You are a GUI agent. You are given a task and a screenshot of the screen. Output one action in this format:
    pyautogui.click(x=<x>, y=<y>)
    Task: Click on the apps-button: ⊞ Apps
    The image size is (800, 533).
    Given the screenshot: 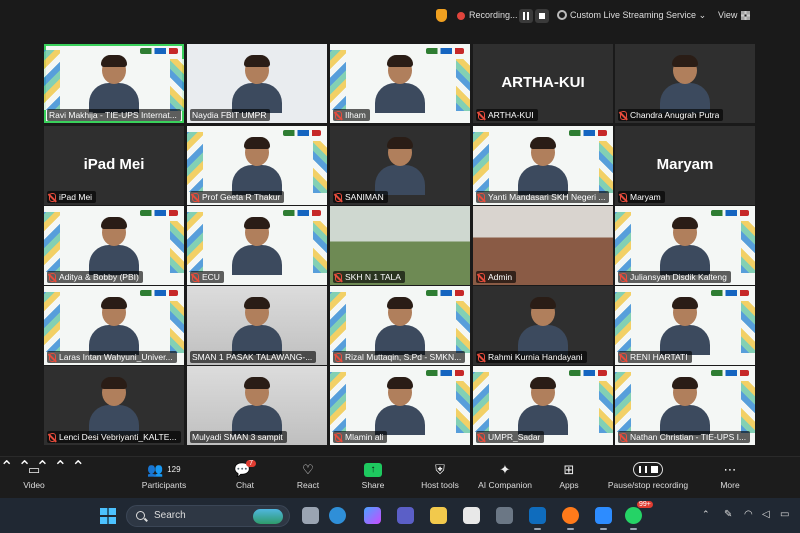 What is the action you would take?
    pyautogui.click(x=569, y=476)
    